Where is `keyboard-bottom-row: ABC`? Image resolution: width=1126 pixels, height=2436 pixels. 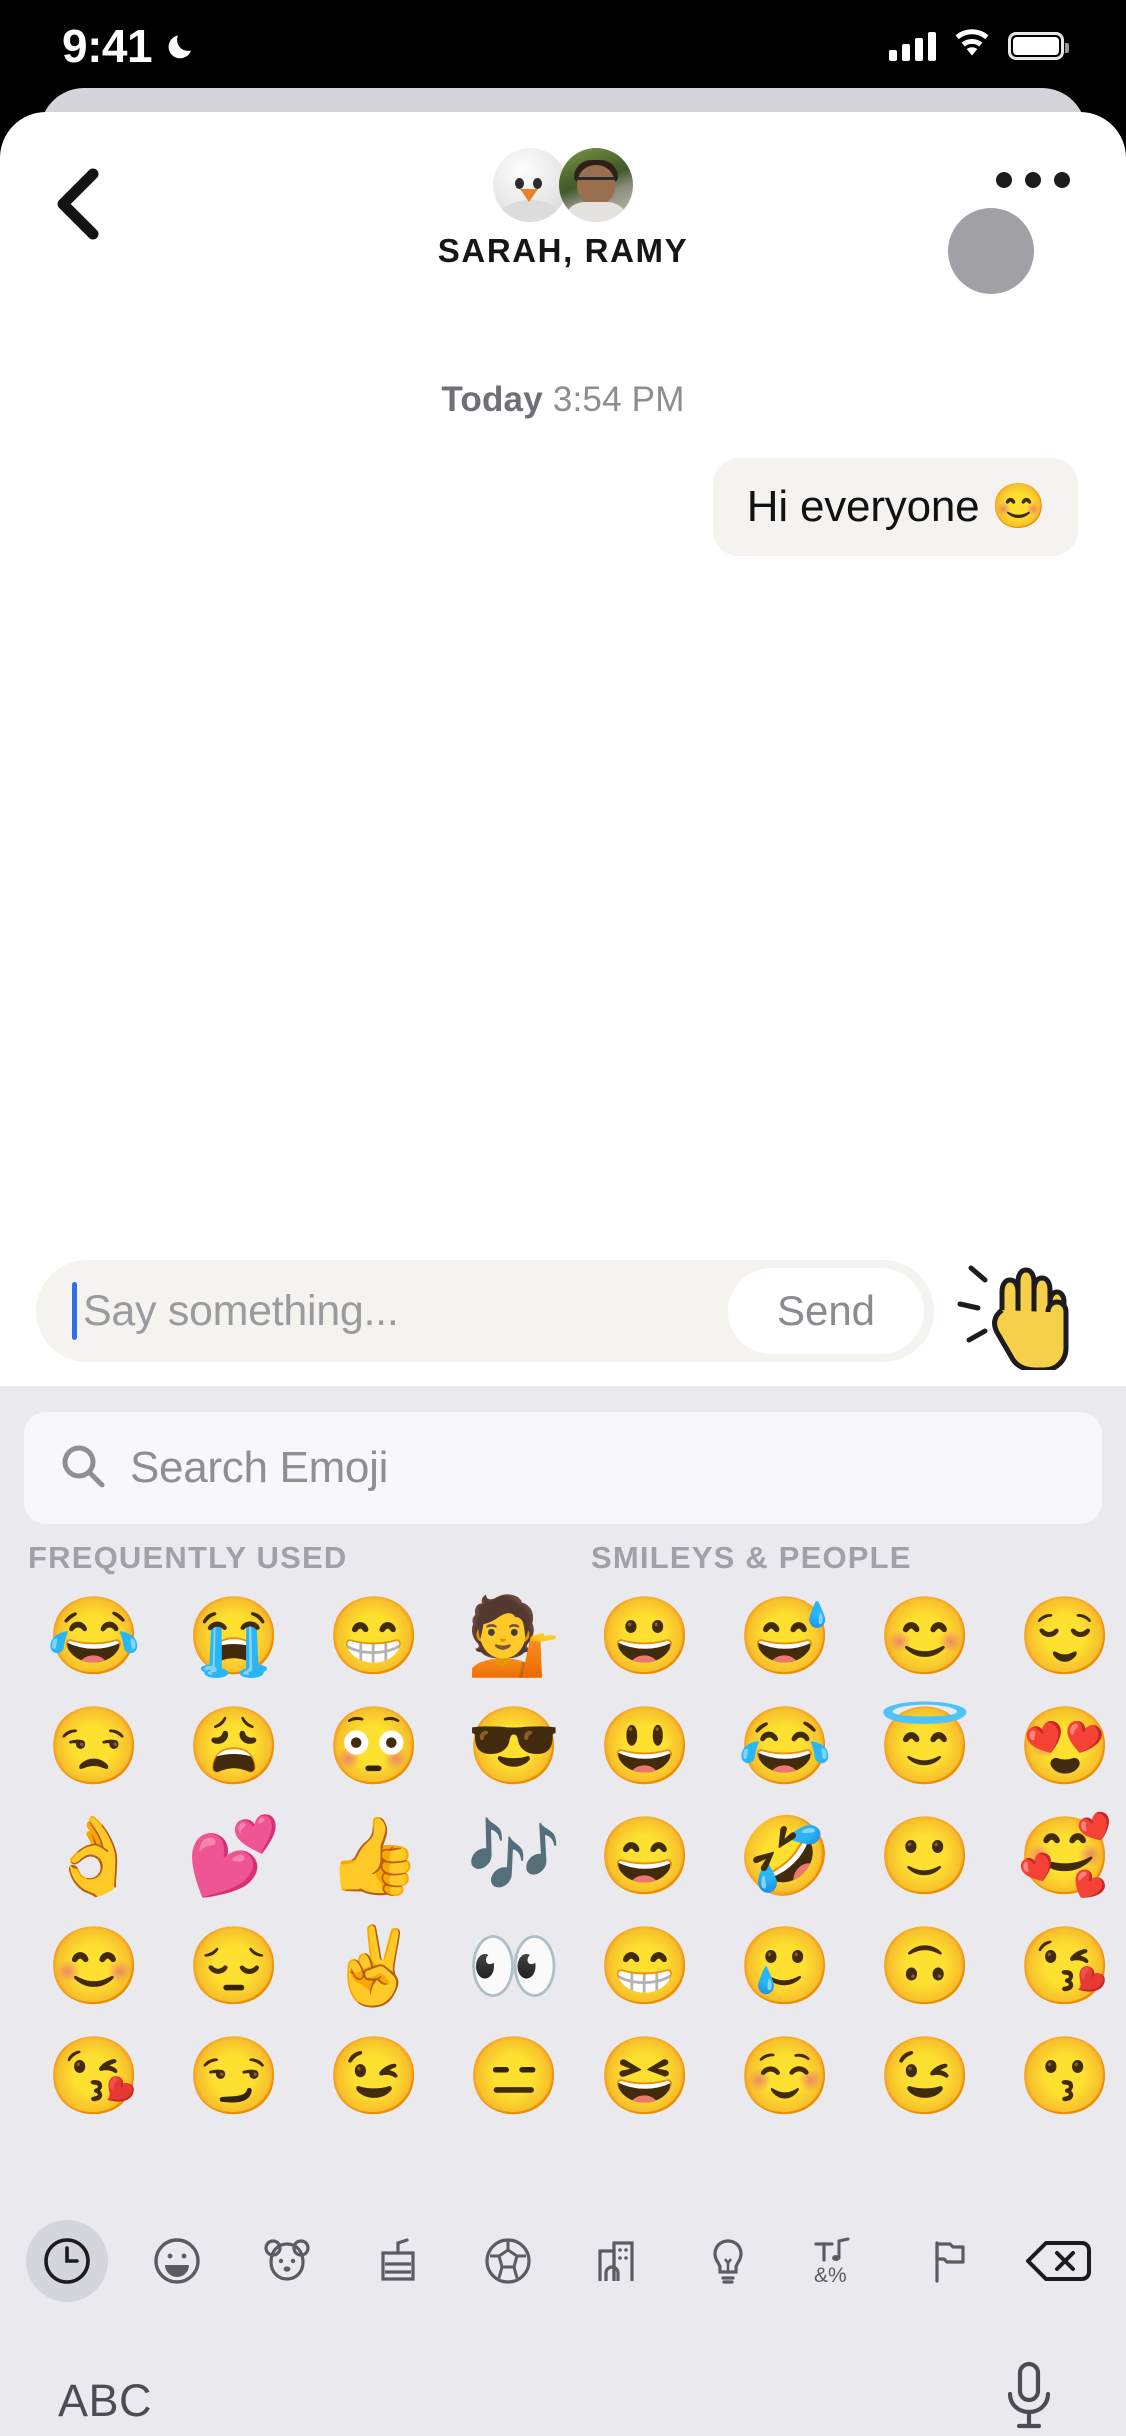
keyboard-bottom-row: ABC is located at coordinates (563, 2381).